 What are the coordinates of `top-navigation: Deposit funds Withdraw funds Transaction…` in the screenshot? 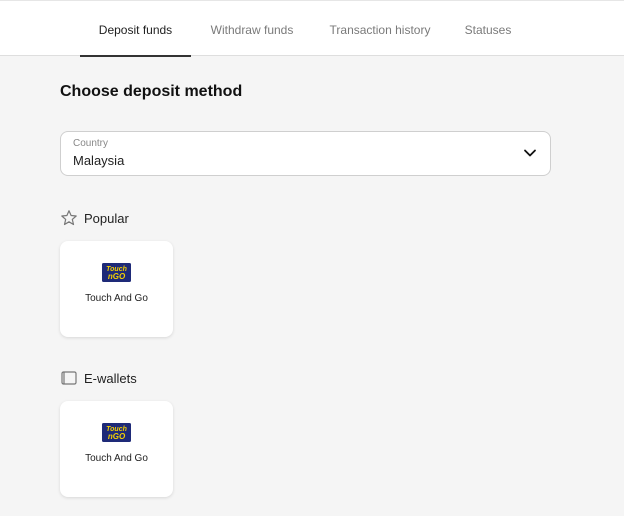 It's located at (312, 28).